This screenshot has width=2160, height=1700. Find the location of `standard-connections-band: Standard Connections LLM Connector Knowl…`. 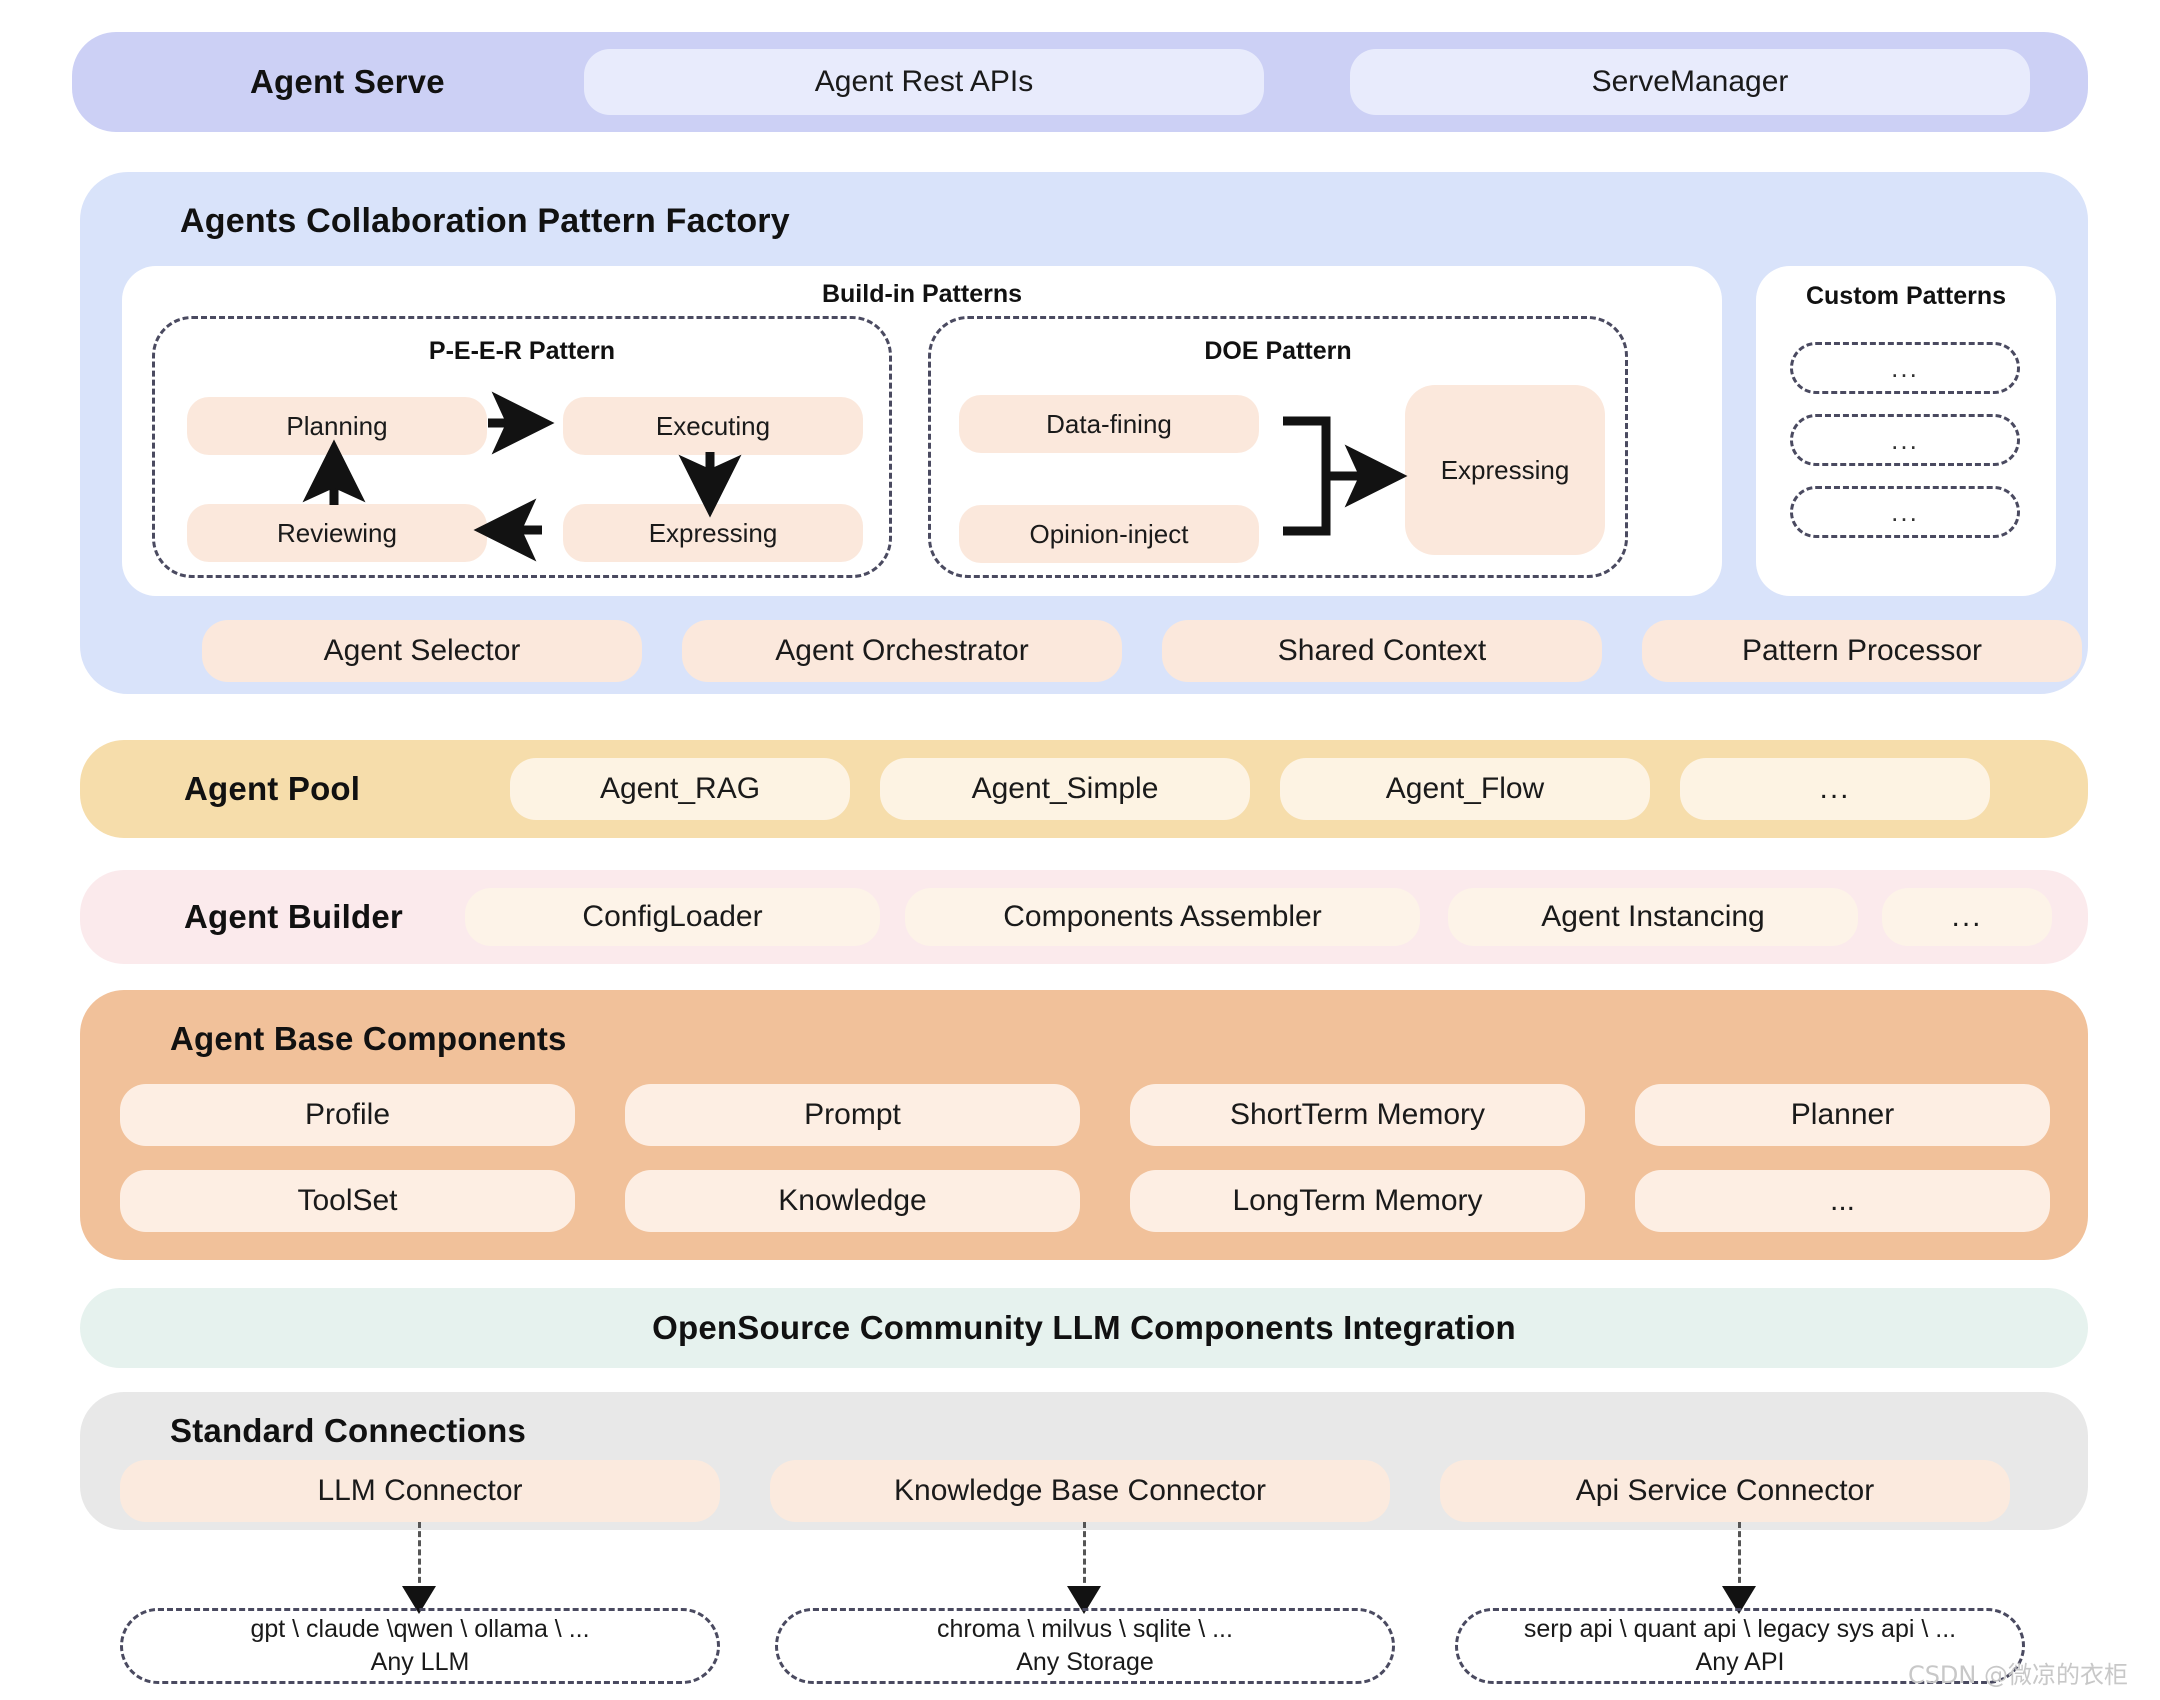

standard-connections-band: Standard Connections LLM Connector Knowl… is located at coordinates (1084, 1461).